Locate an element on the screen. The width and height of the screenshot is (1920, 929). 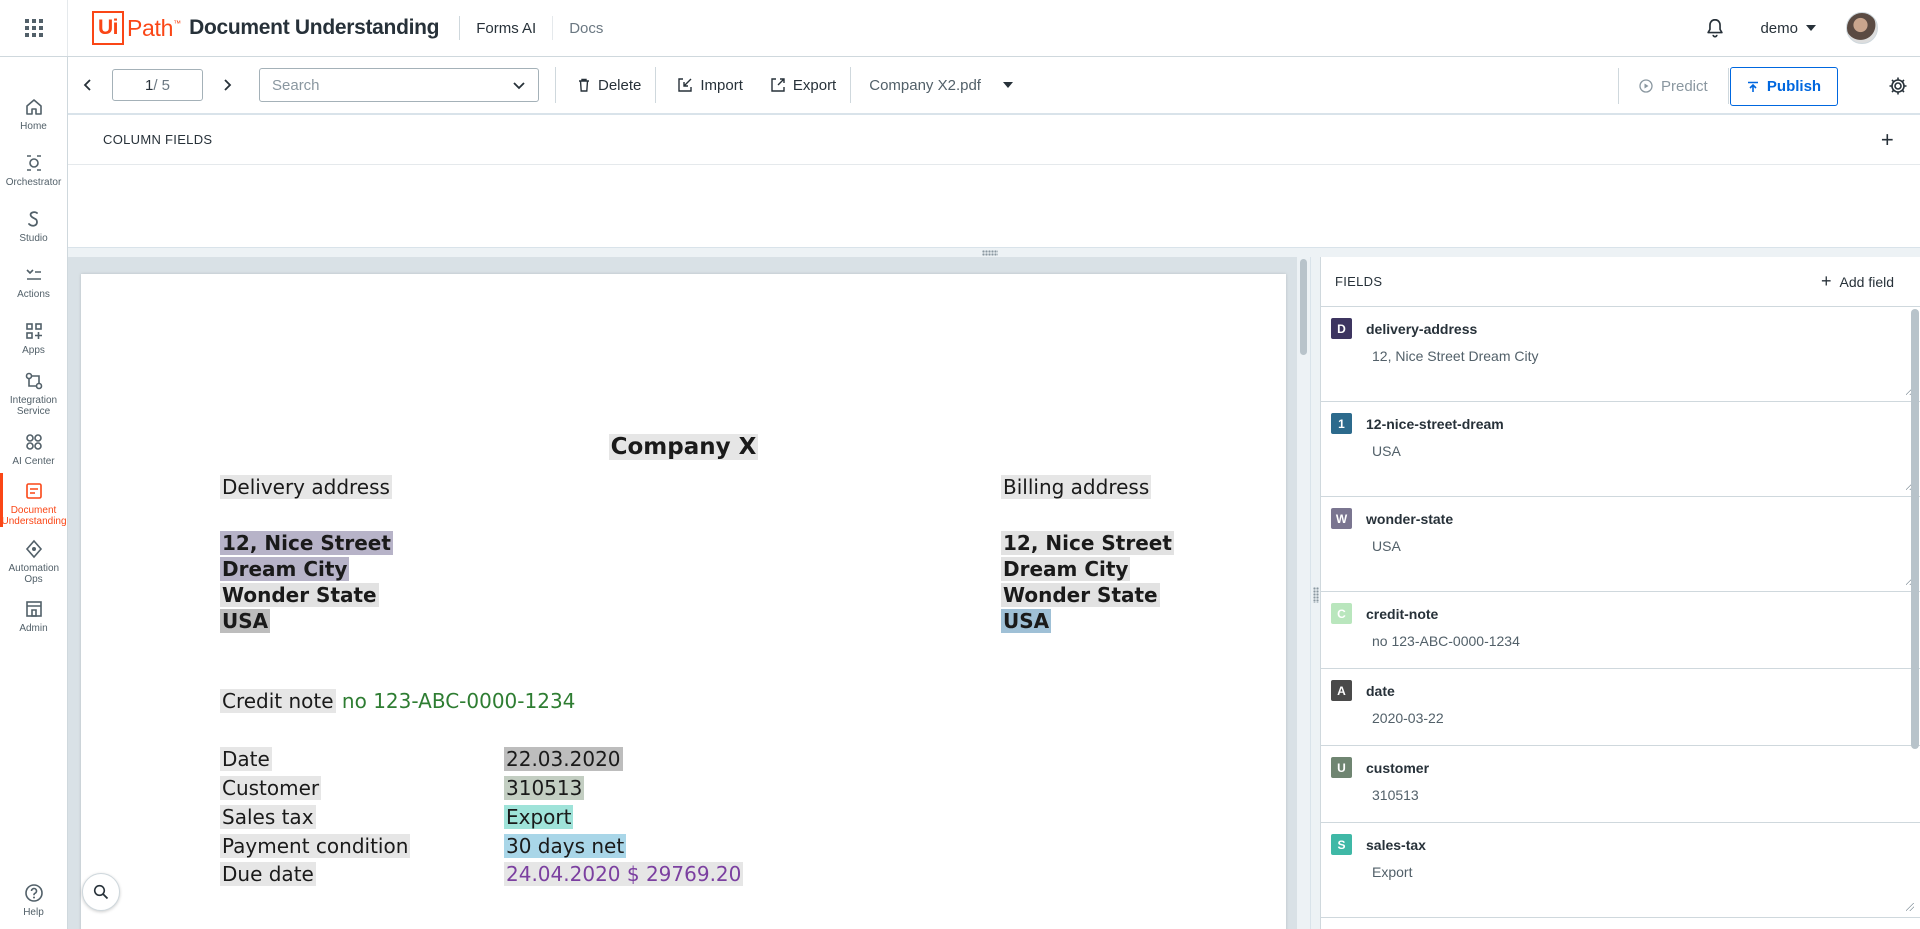
chevron-left-icon is located at coordinates (87, 85).